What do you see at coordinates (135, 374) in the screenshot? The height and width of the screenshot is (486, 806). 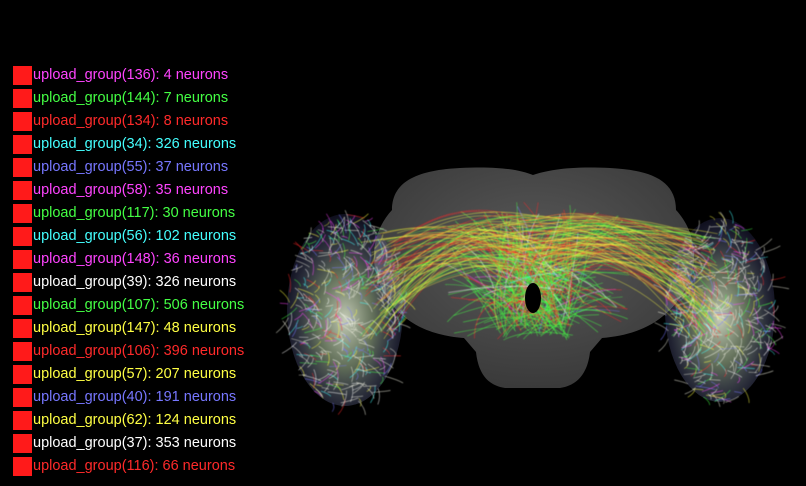 I see `legend-label: upload_group(57): 207 neurons` at bounding box center [135, 374].